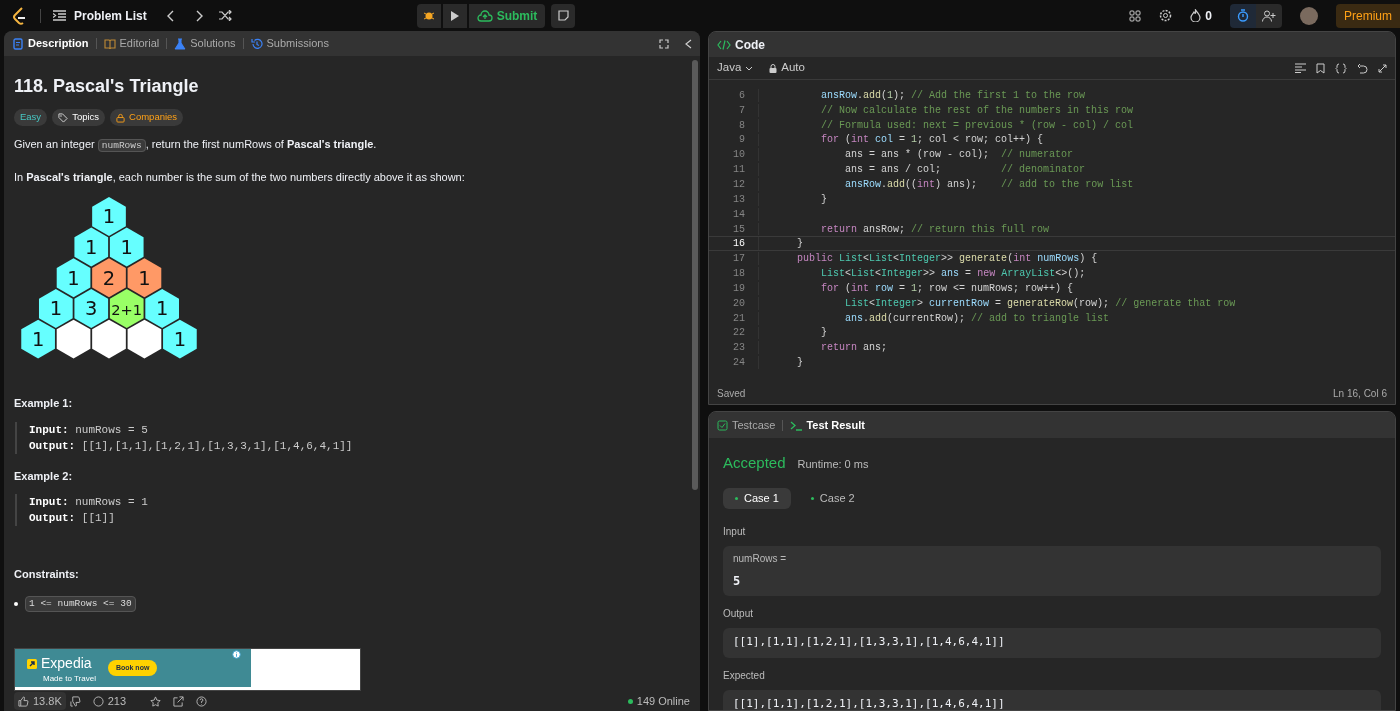 The image size is (1400, 711). What do you see at coordinates (738, 244) in the screenshot?
I see `line-number: 16` at bounding box center [738, 244].